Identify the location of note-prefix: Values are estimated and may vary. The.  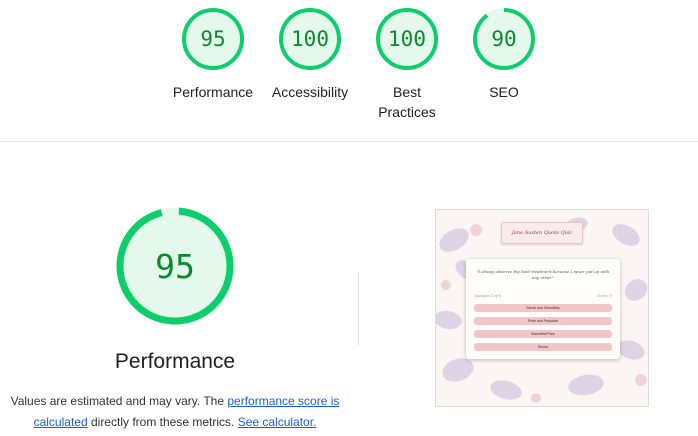
(119, 401).